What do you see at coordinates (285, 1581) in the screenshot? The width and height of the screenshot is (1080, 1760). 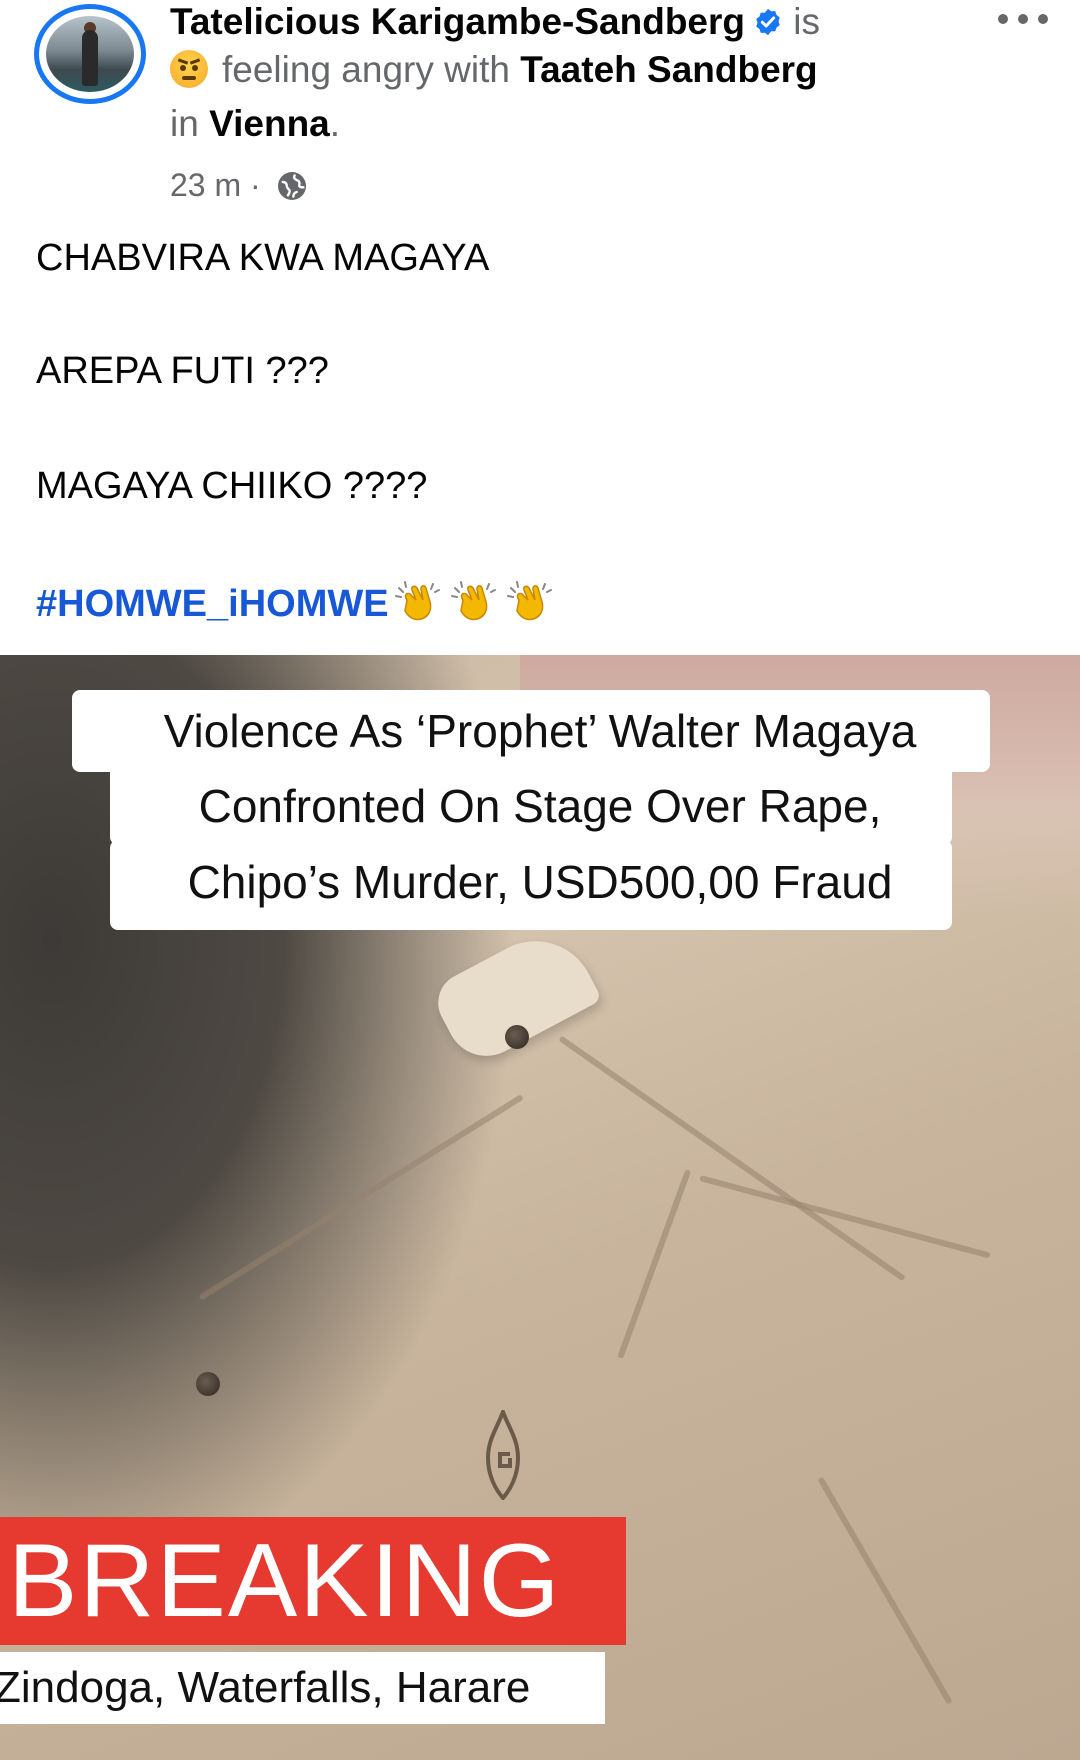 I see `breaking-label: BREAKING` at bounding box center [285, 1581].